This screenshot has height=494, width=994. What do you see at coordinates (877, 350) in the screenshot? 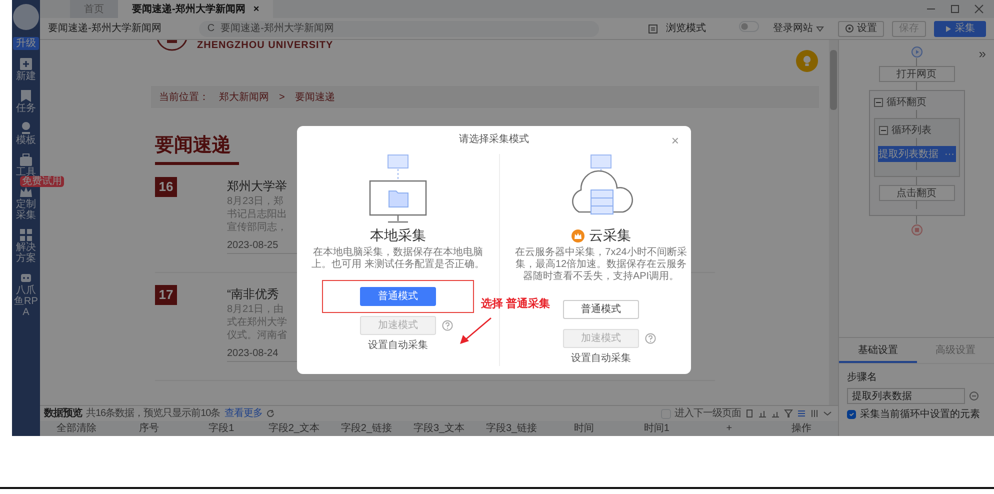
I see `settings-tab: 基础设置` at bounding box center [877, 350].